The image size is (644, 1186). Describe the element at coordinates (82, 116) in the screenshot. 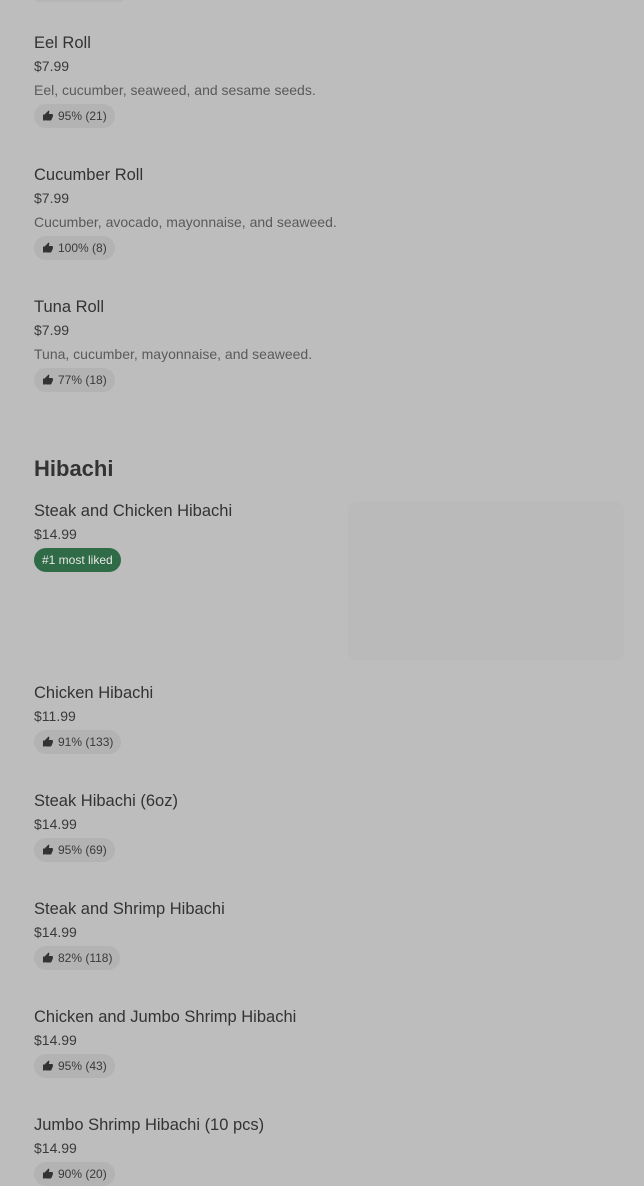

I see `rating-text: 95% (21)` at that location.